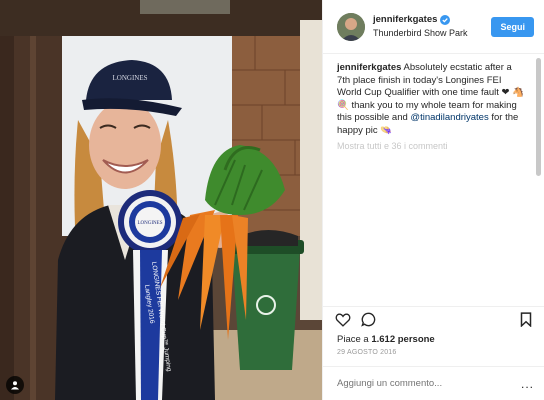  What do you see at coordinates (369, 67) in the screenshot?
I see `caption-username: jenniferkgates` at bounding box center [369, 67].